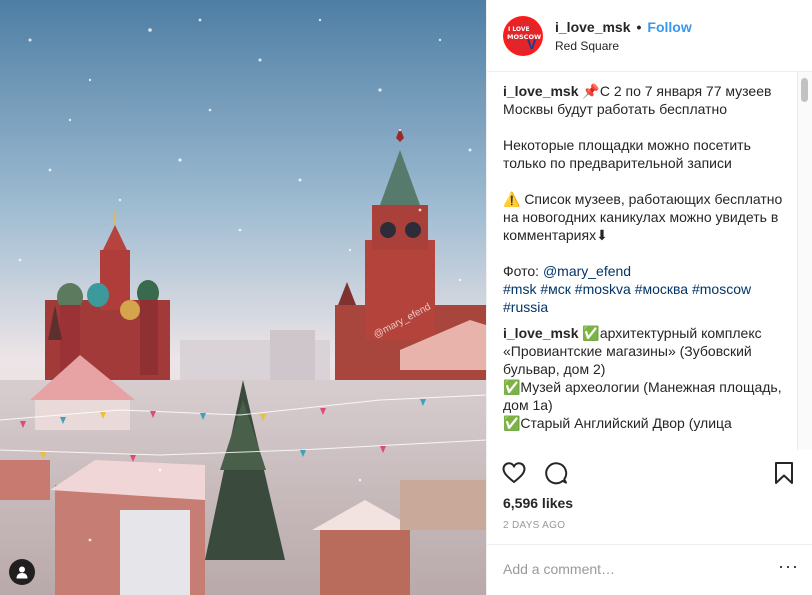  Describe the element at coordinates (519, 29) in the screenshot. I see `avatar-text-line1: I LOVE` at that location.